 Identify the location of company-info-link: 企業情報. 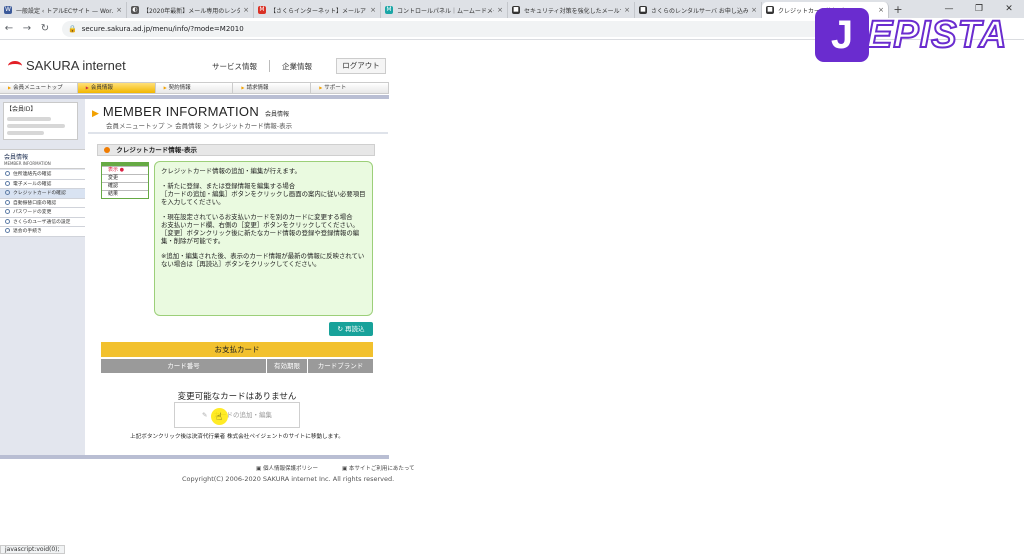
(297, 66).